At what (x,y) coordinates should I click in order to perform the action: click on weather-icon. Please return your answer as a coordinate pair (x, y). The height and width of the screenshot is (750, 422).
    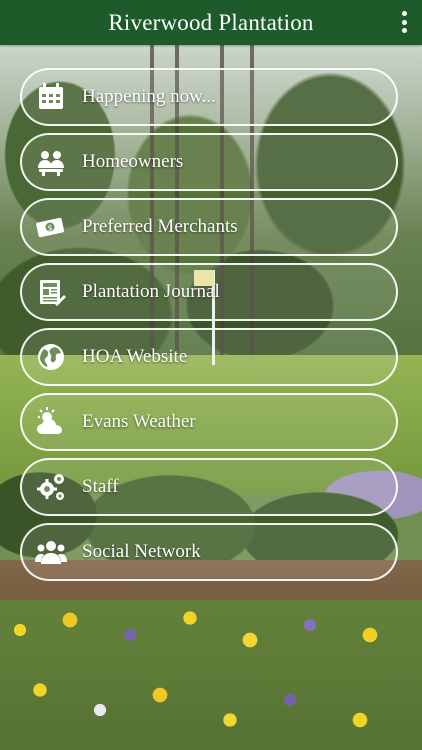
    Looking at the image, I should click on (51, 422).